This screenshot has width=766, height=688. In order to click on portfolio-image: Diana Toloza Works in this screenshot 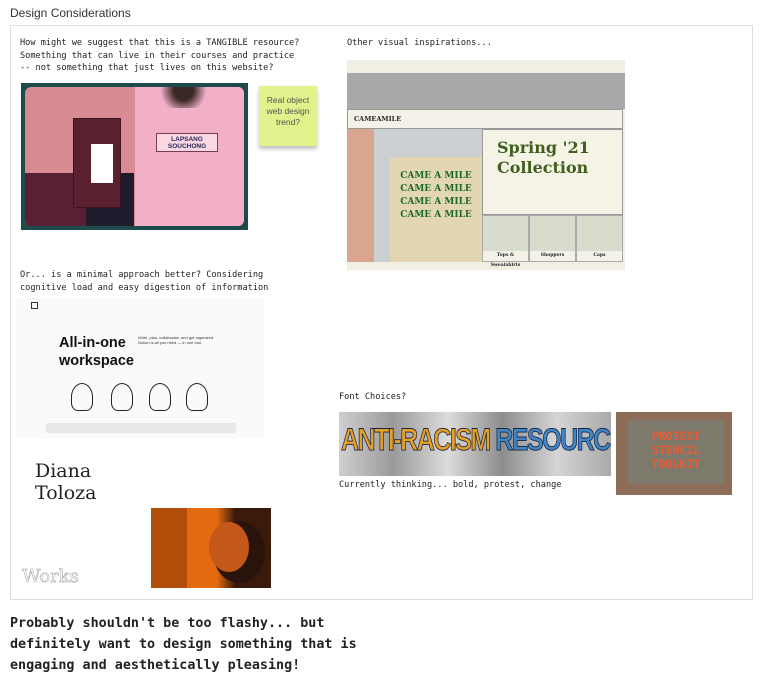, I will do `click(146, 518)`.